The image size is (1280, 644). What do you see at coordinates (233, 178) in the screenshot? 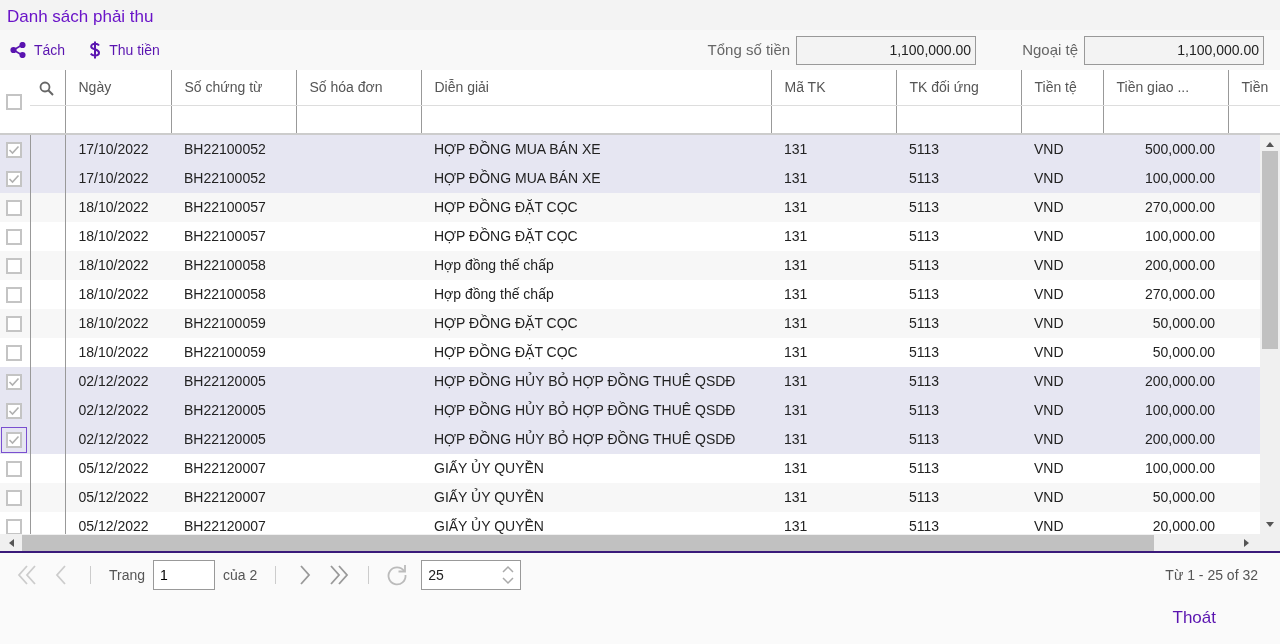
I see `table-cell: BH22100052` at bounding box center [233, 178].